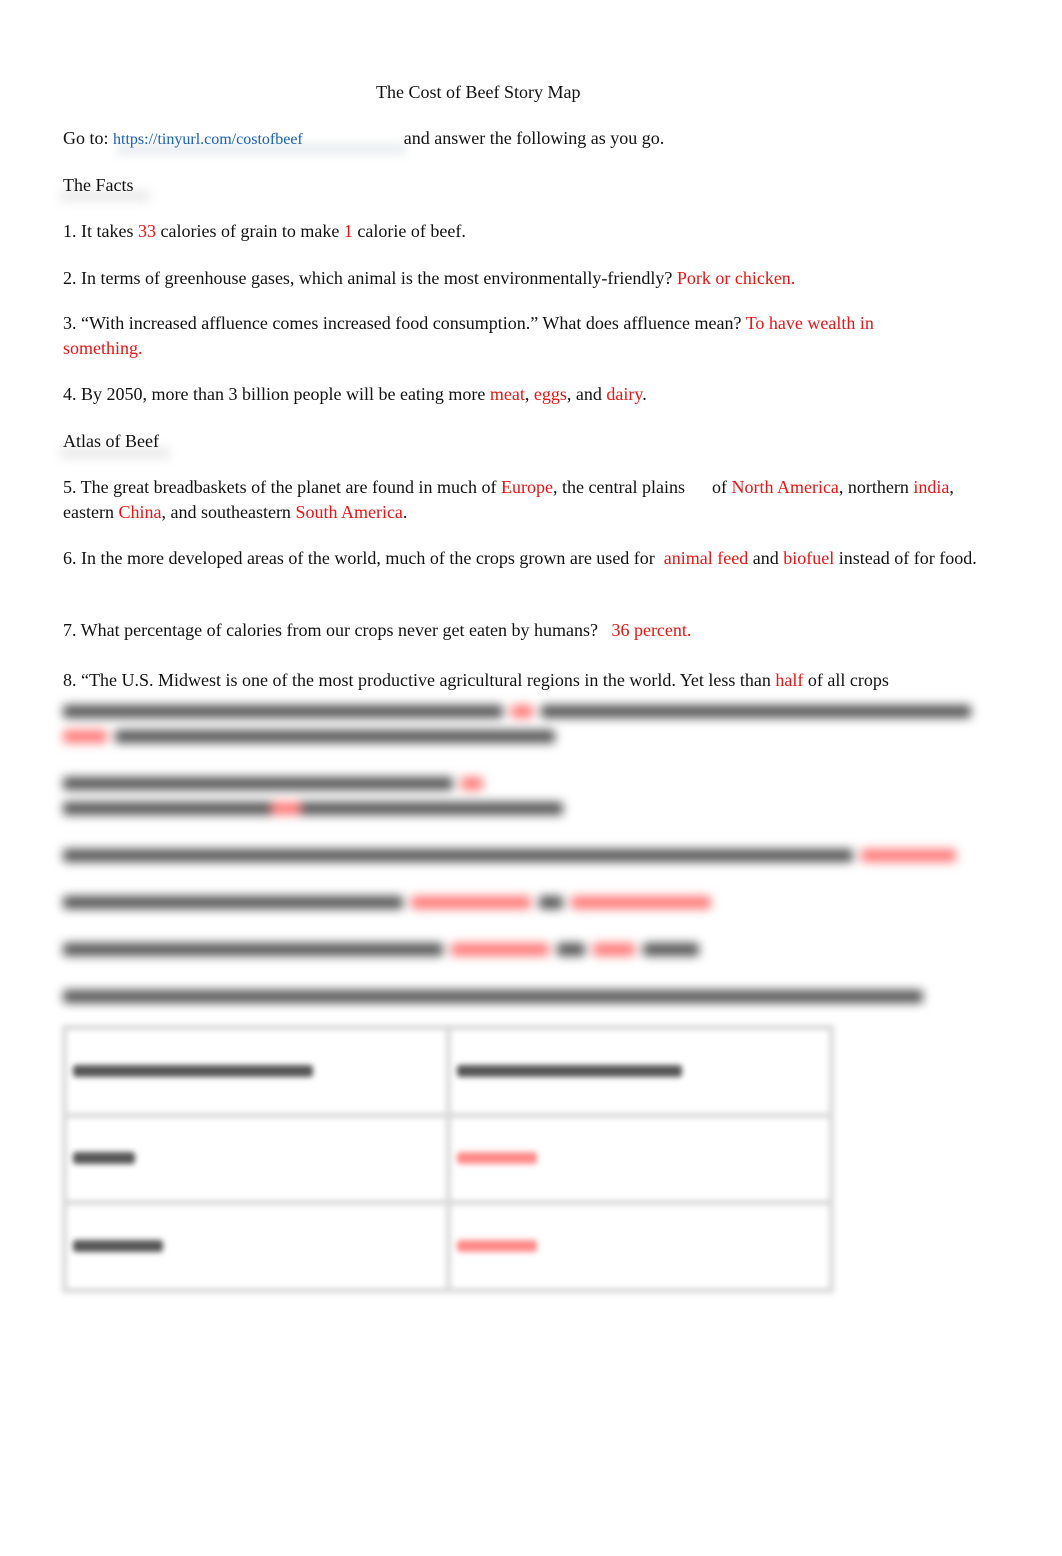  Describe the element at coordinates (86, 138) in the screenshot. I see `goto-prefix: Go to:` at that location.